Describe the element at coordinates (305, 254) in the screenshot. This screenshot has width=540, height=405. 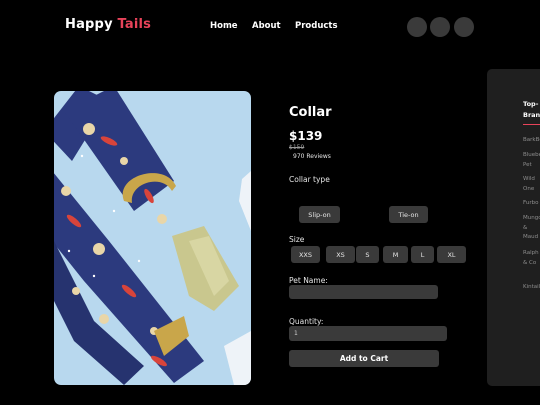
I see `size-xxs-button: XXS` at that location.